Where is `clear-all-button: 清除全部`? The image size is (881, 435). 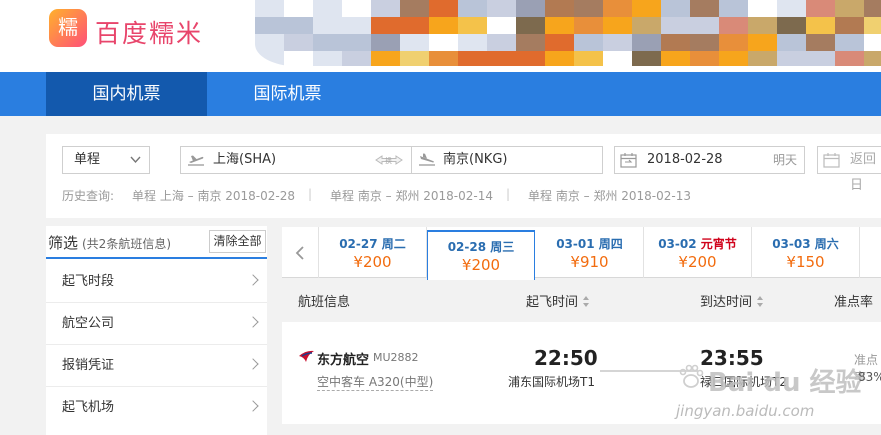 clear-all-button: 清除全部 is located at coordinates (237, 241).